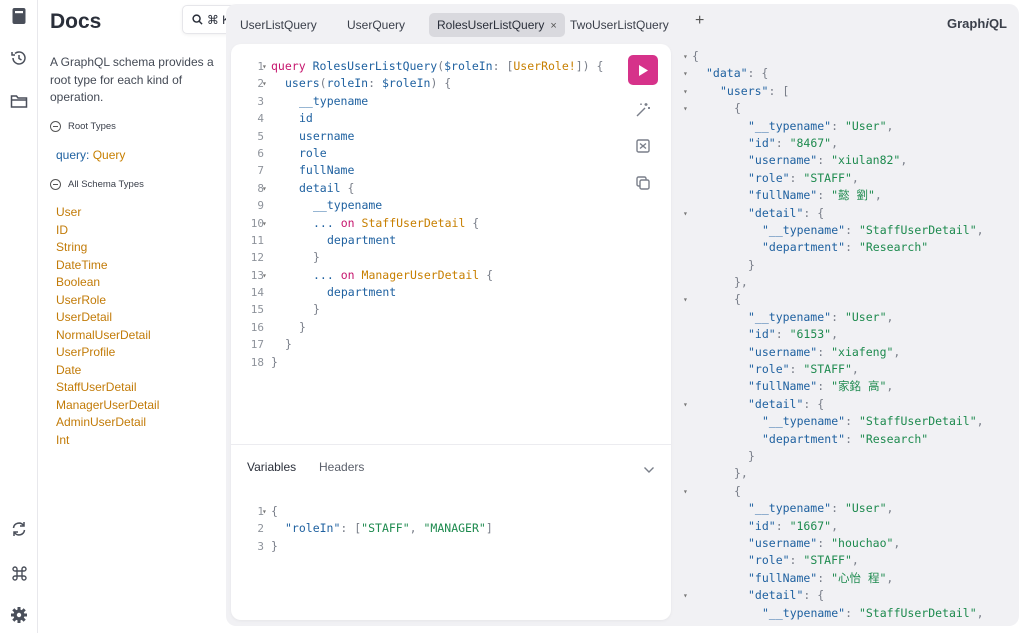 This screenshot has width=1024, height=633. What do you see at coordinates (362, 239) in the screenshot?
I see `code-text: department` at bounding box center [362, 239].